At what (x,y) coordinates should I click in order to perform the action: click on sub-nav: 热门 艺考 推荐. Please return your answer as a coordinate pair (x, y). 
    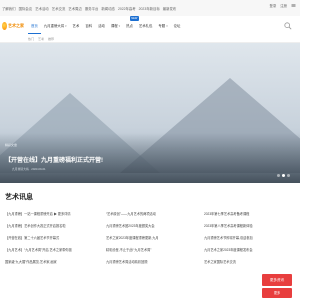
    Looking at the image, I should click on (41, 39).